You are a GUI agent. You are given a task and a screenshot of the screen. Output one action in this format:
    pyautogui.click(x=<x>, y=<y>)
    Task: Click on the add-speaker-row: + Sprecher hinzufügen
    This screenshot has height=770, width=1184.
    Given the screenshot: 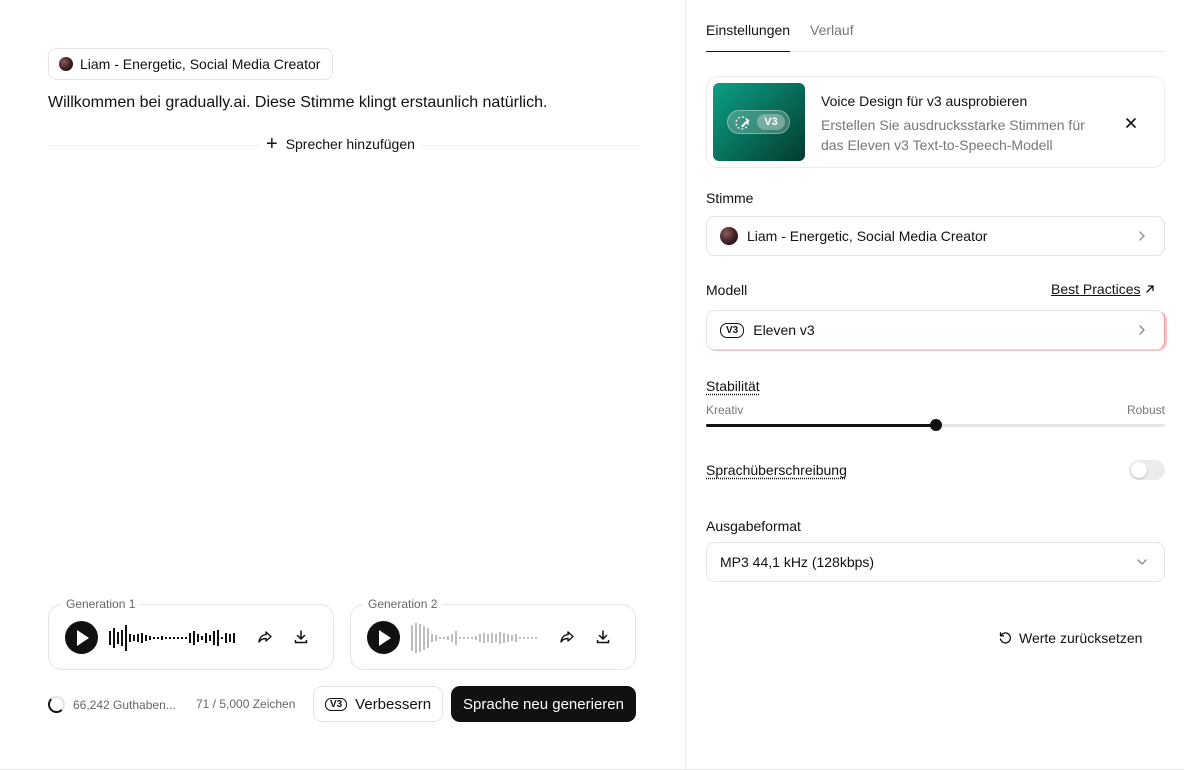 What is the action you would take?
    pyautogui.click(x=344, y=144)
    